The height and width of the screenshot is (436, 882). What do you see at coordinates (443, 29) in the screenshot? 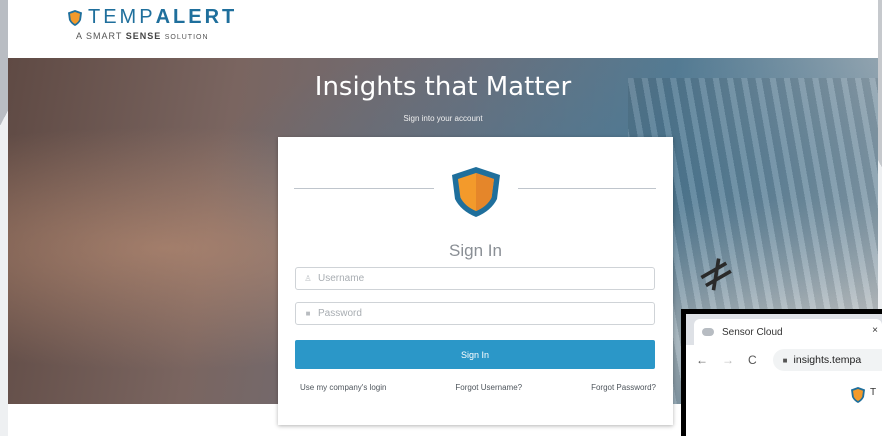
I see `header: TEMP ALERT A SMART SENSE SOLUTION` at bounding box center [443, 29].